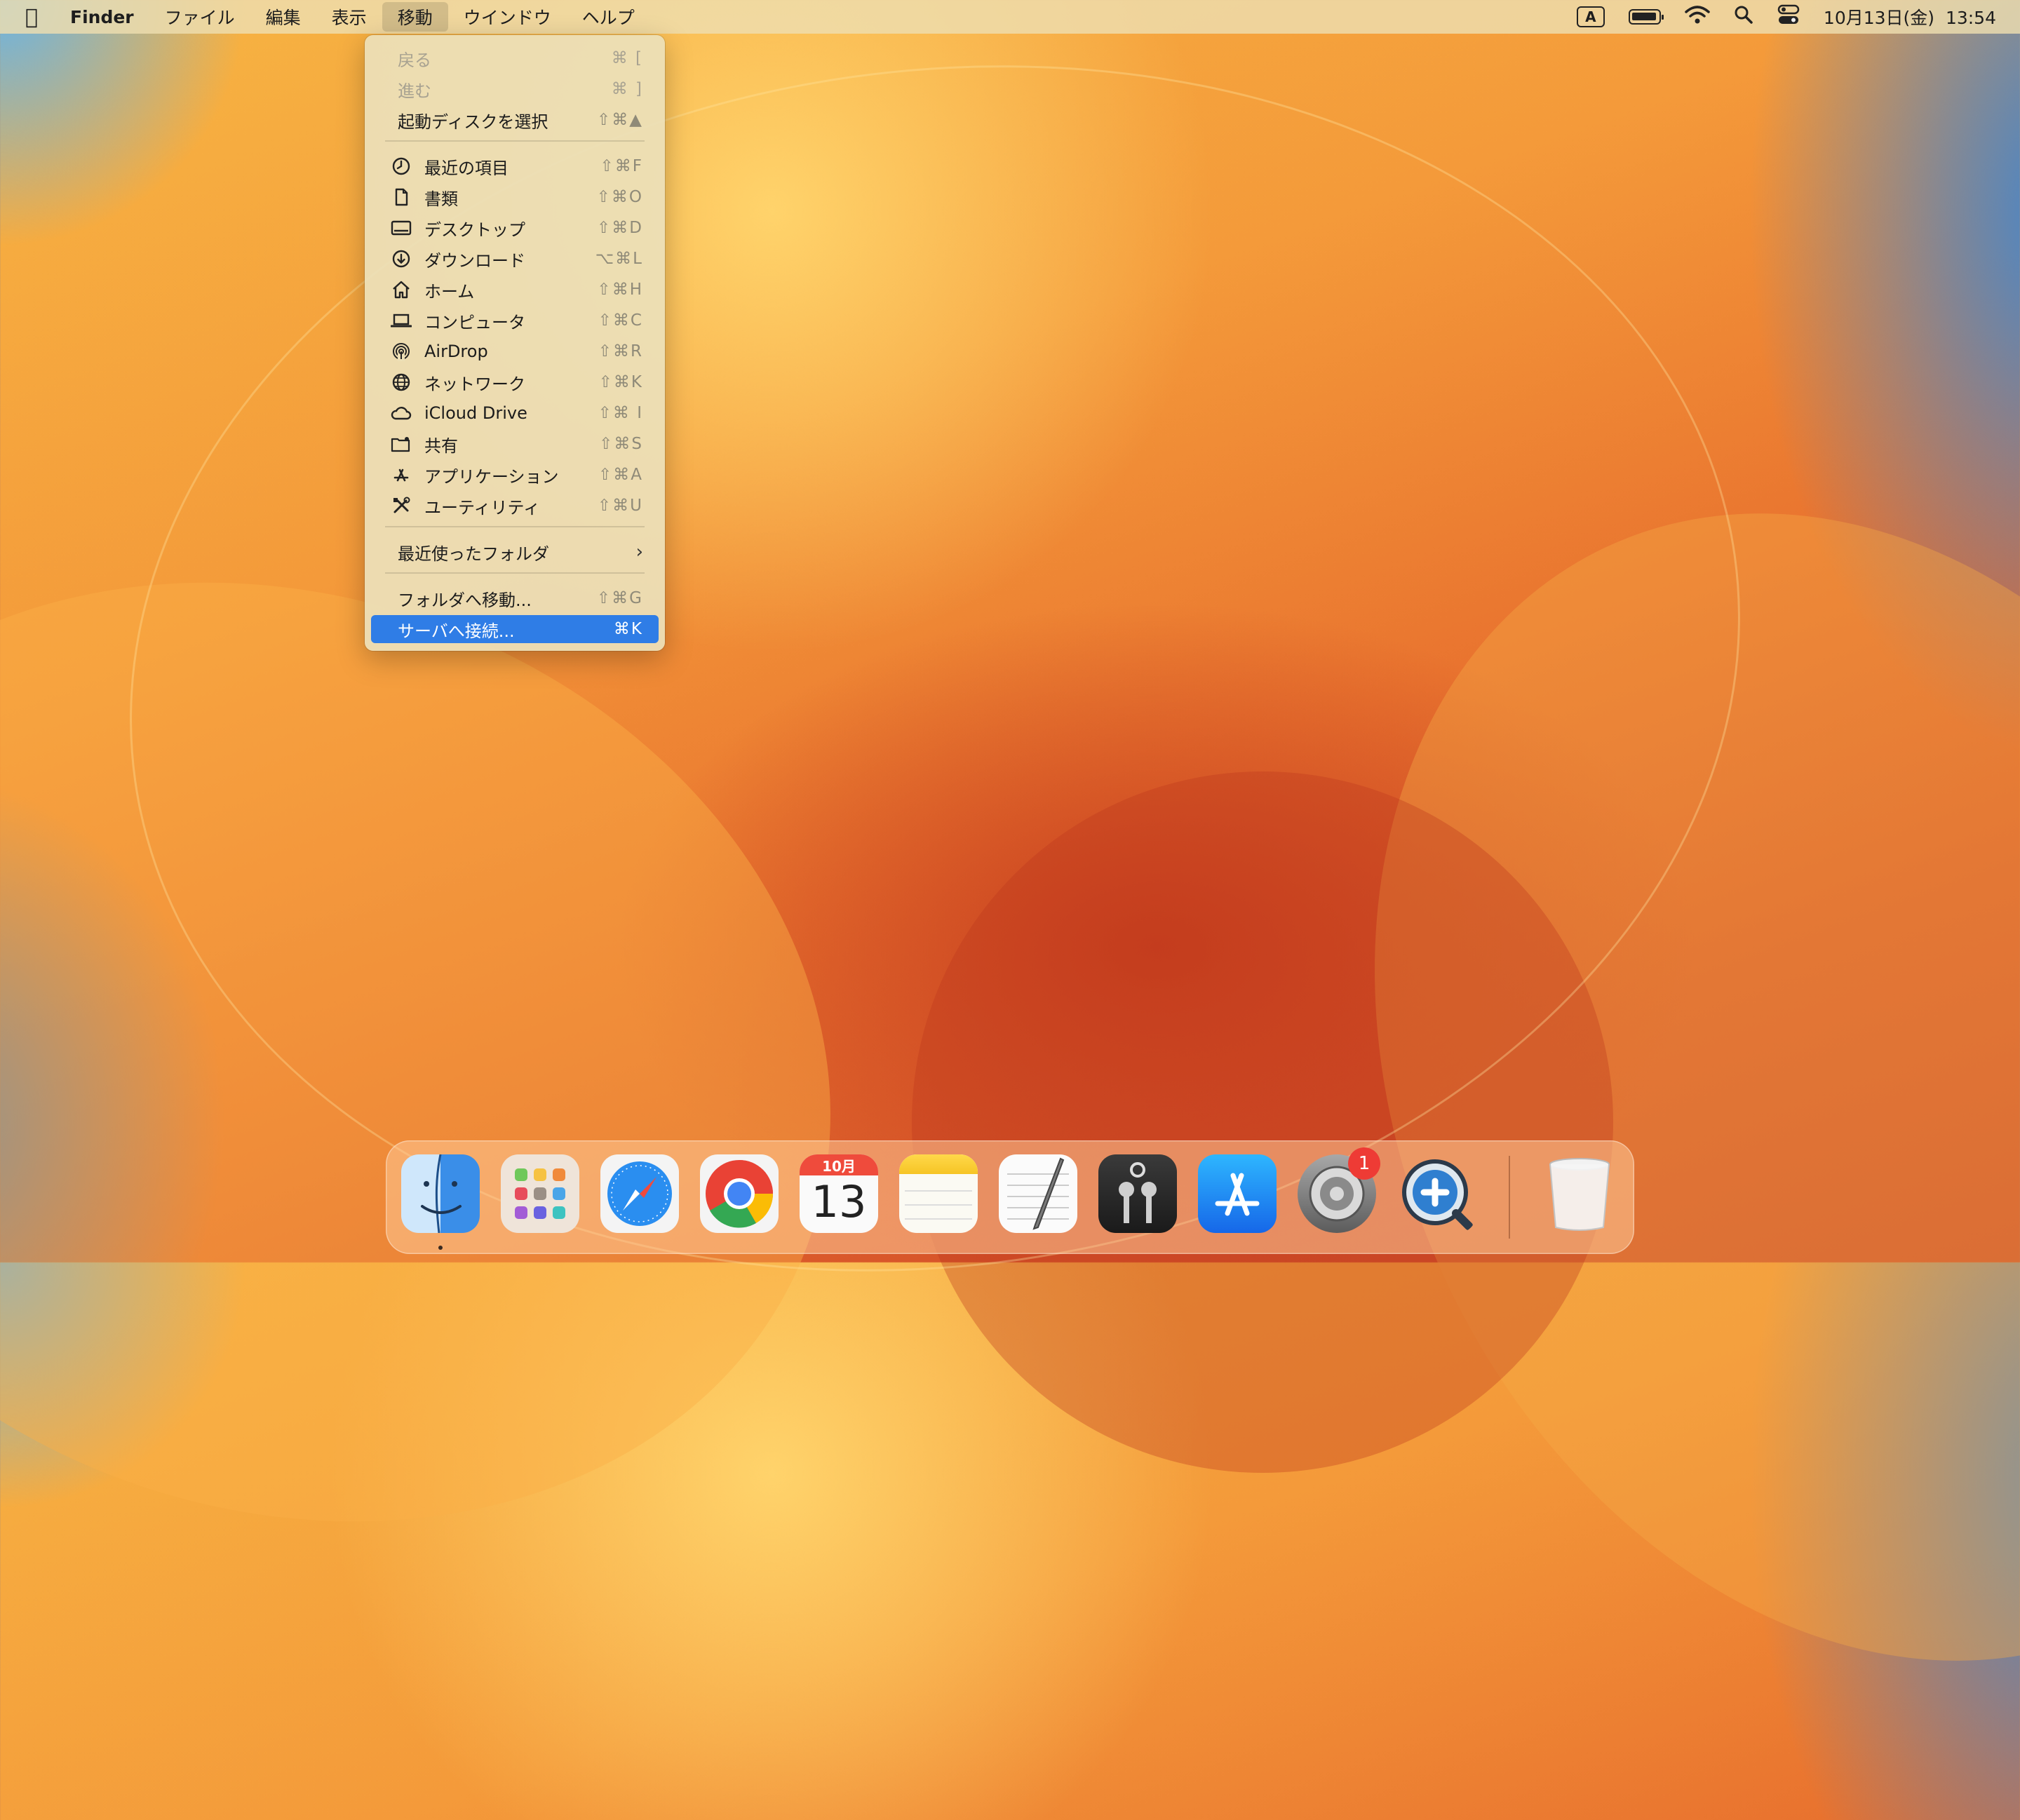  What do you see at coordinates (440, 1248) in the screenshot?
I see `running-indicator` at bounding box center [440, 1248].